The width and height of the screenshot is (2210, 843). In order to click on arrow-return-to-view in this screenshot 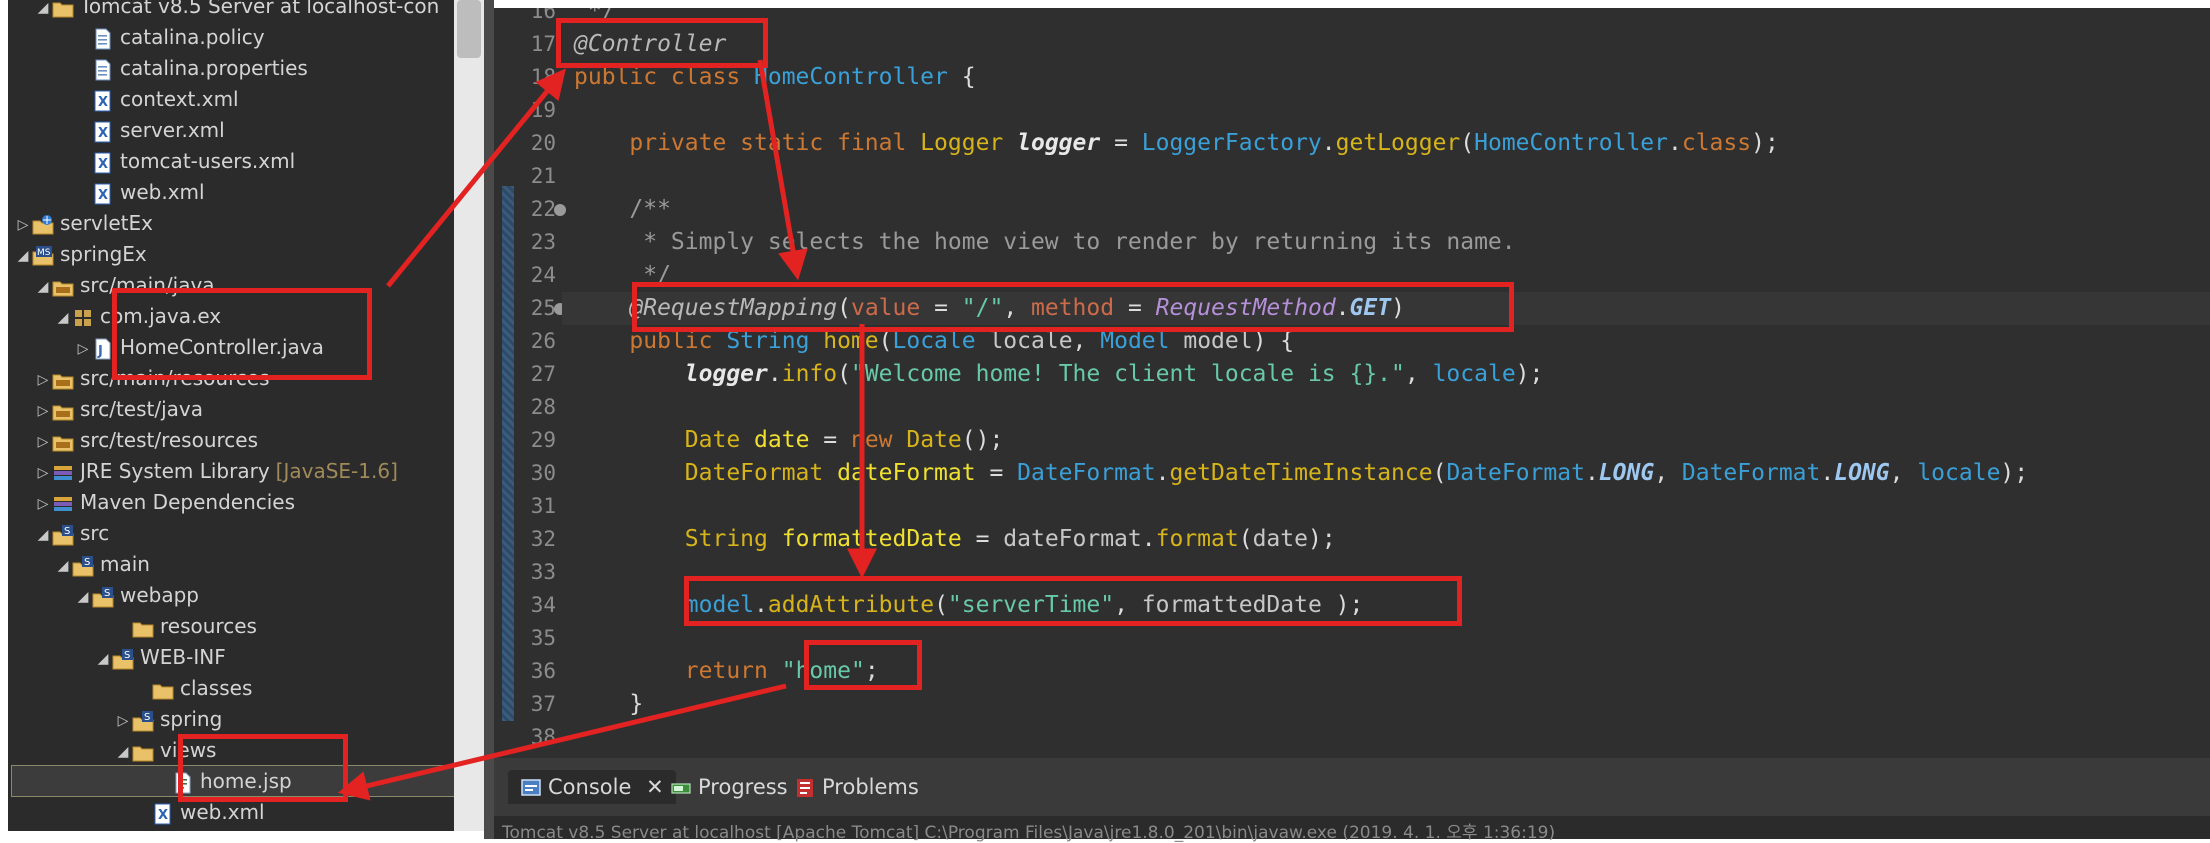, I will do `click(562, 742)`.